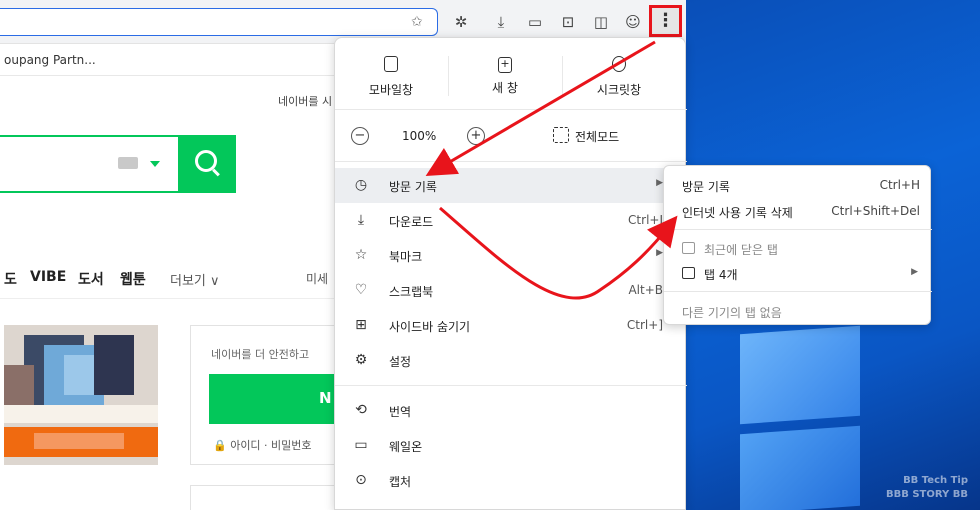 This screenshot has width=980, height=510. Describe the element at coordinates (317, 278) in the screenshot. I see `nav-weather: 미세` at that location.